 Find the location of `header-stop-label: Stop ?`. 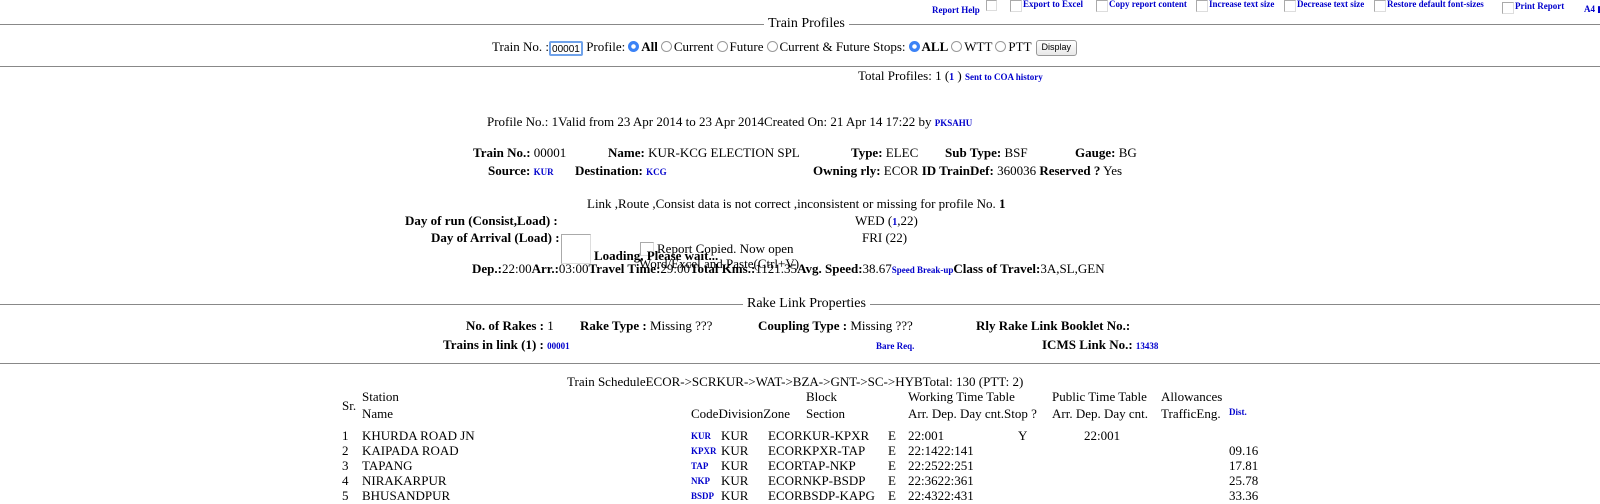

header-stop-label: Stop ? is located at coordinates (1020, 413).